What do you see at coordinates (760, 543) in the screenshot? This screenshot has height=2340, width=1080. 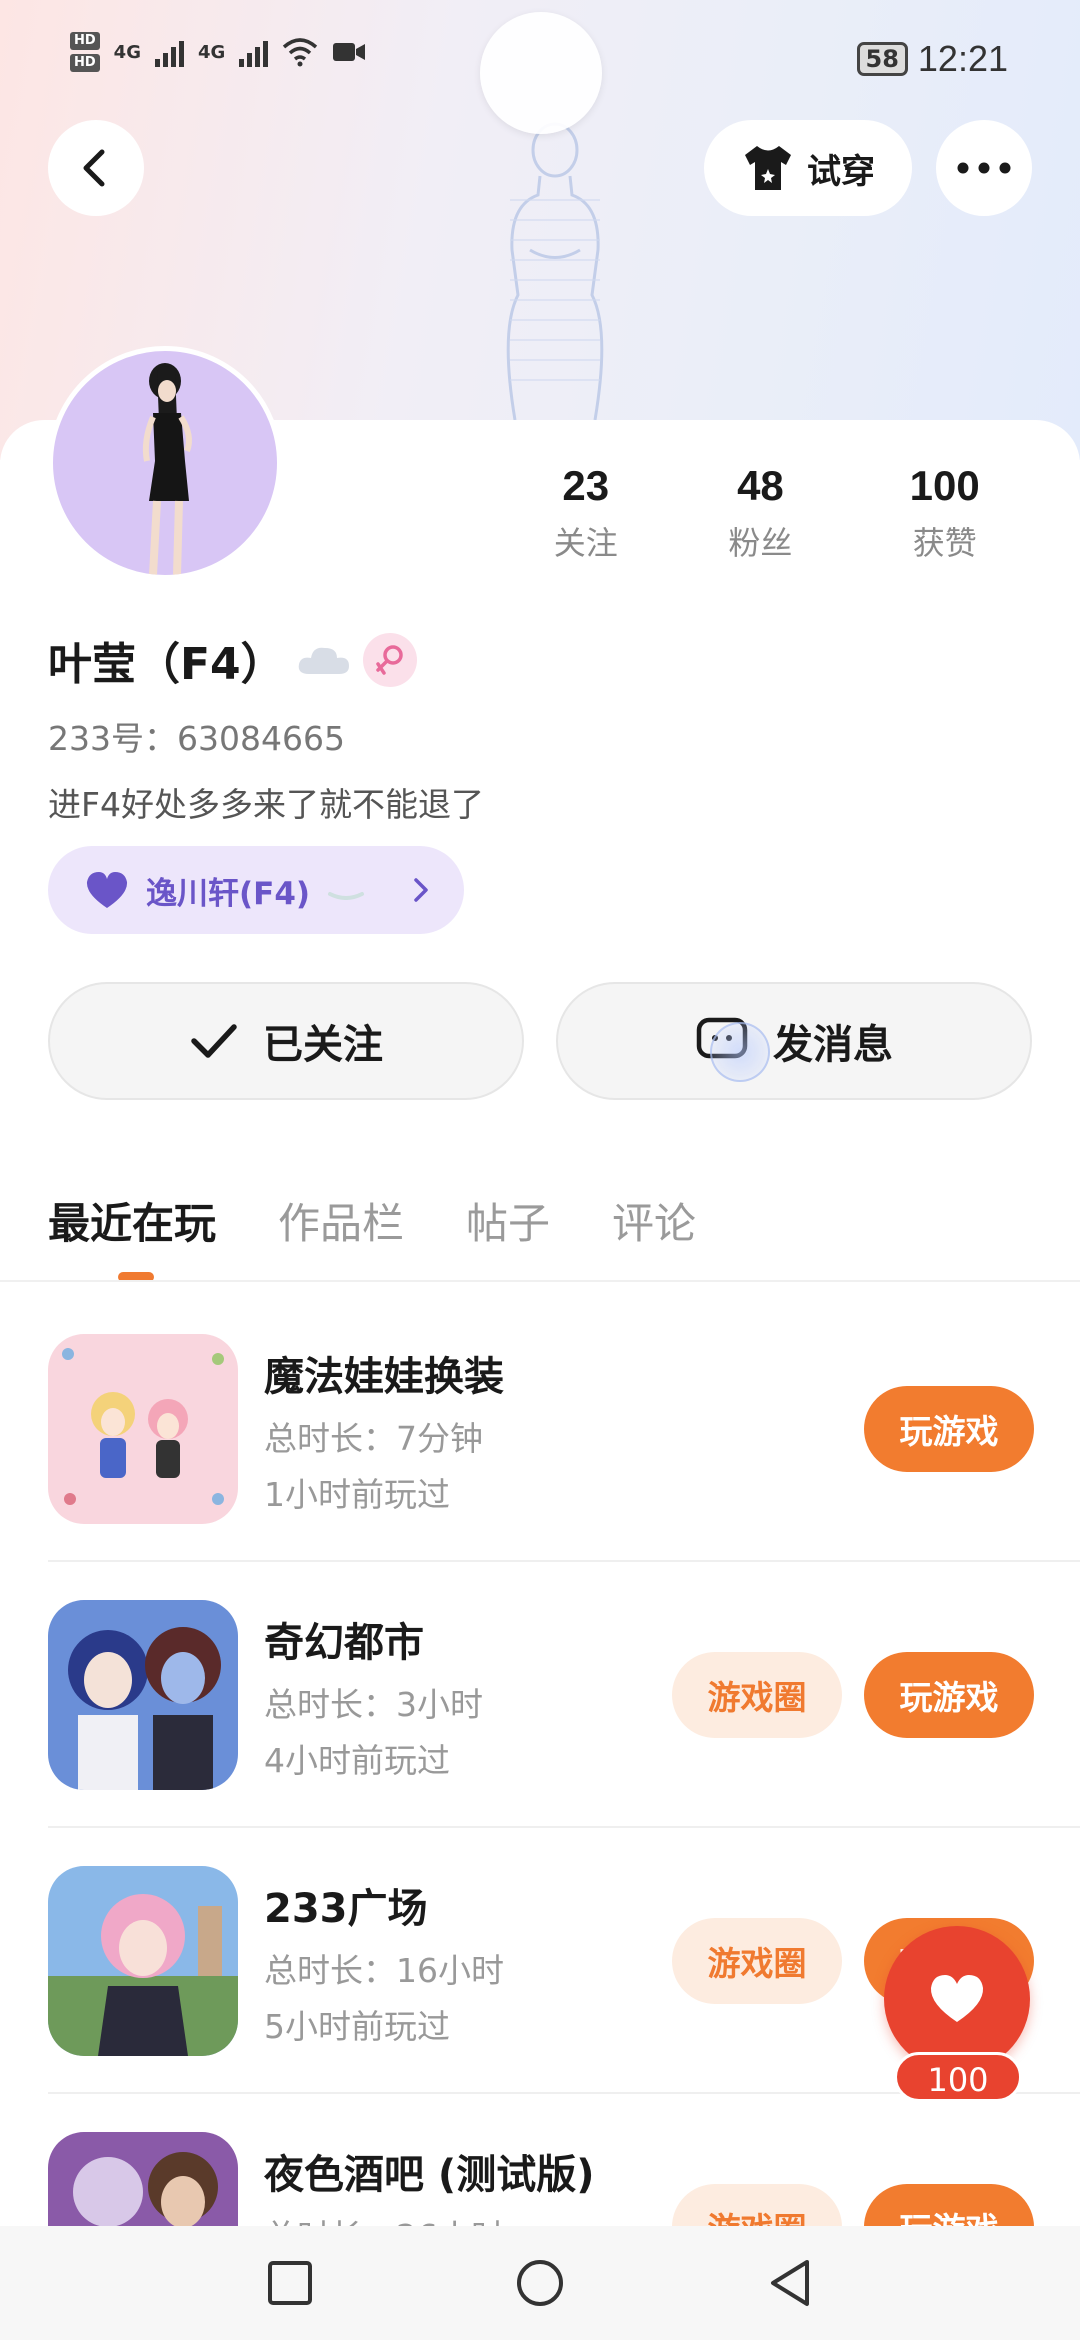 I see `stat-followers-label: 粉丝` at bounding box center [760, 543].